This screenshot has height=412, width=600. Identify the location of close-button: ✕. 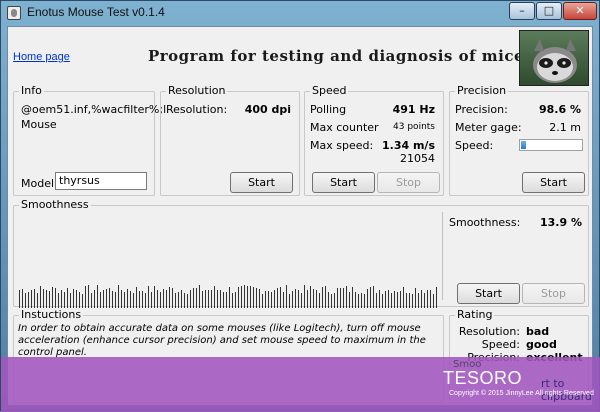
(580, 11).